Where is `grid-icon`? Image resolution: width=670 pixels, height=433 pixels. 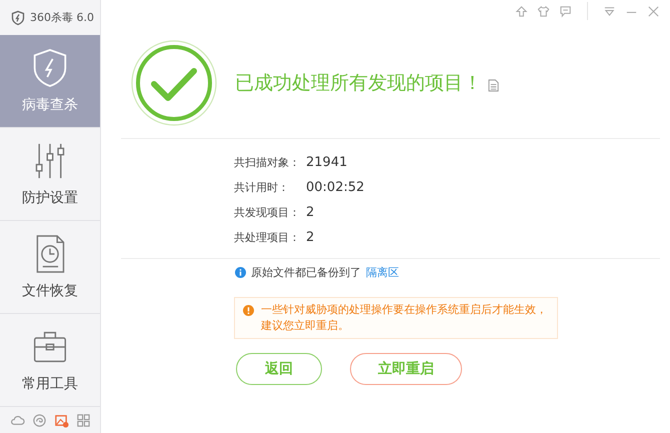 grid-icon is located at coordinates (83, 420).